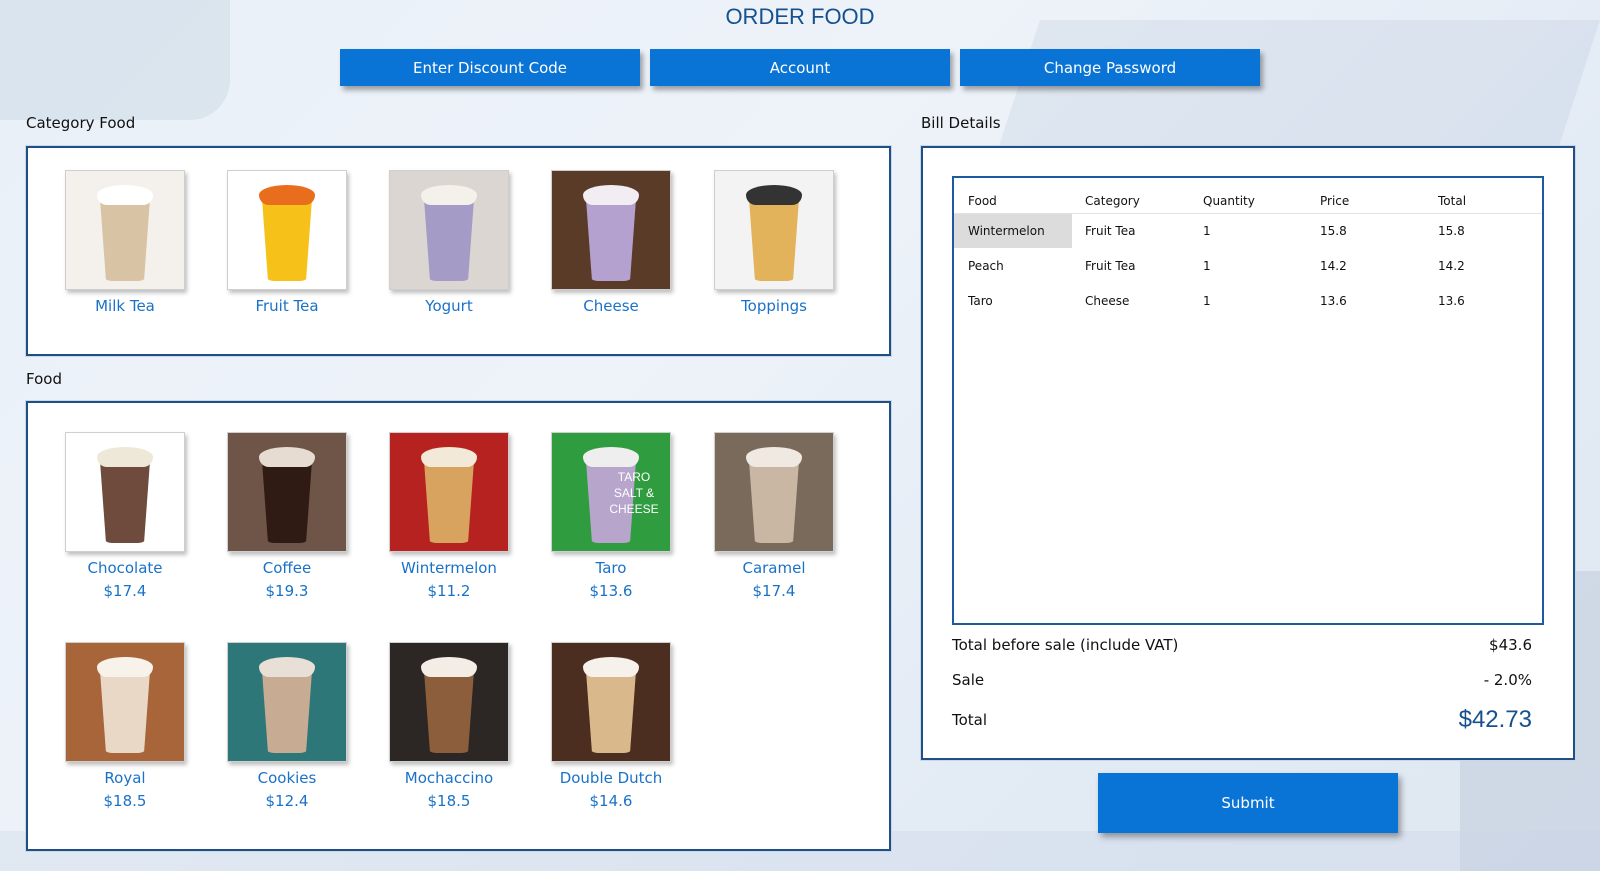 The image size is (1600, 871). What do you see at coordinates (449, 306) in the screenshot?
I see `category-name: Yogurt` at bounding box center [449, 306].